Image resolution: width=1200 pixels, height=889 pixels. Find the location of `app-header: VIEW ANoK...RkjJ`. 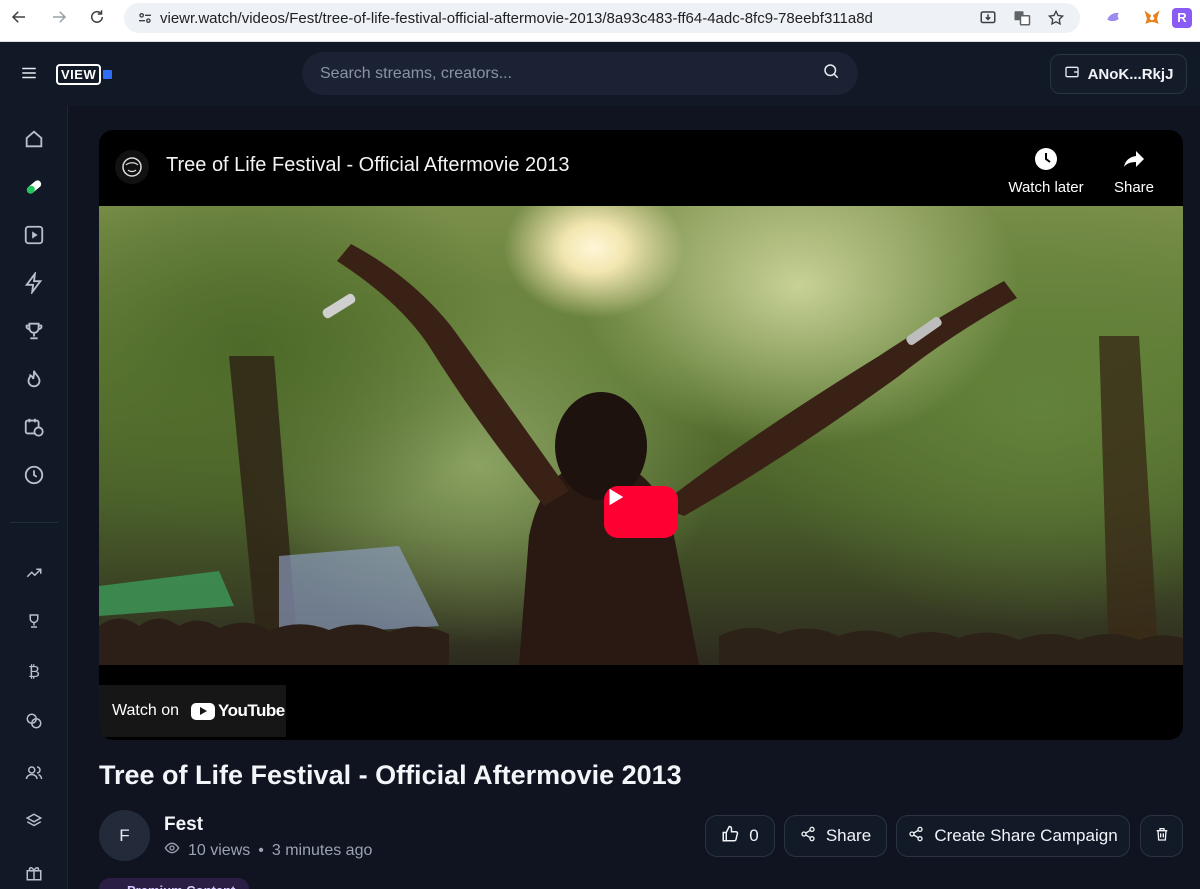

app-header: VIEW ANoK...RkjJ is located at coordinates (600, 74).